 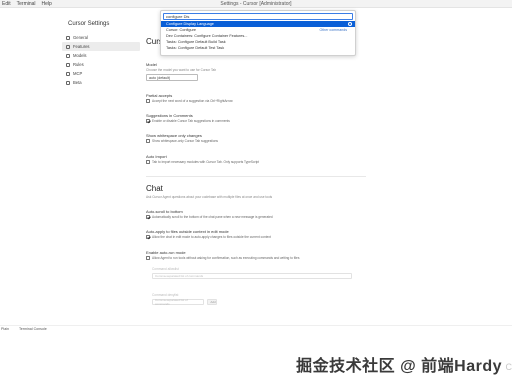 I want to click on corner-letter: C, so click(x=508, y=367).